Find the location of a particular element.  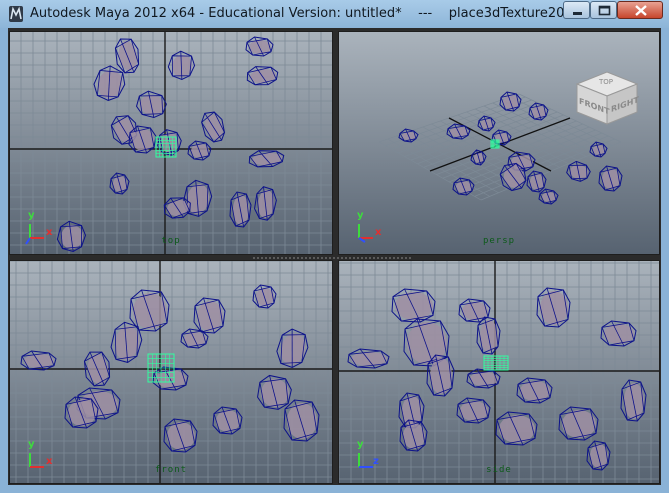

maximize-button is located at coordinates (603, 10).